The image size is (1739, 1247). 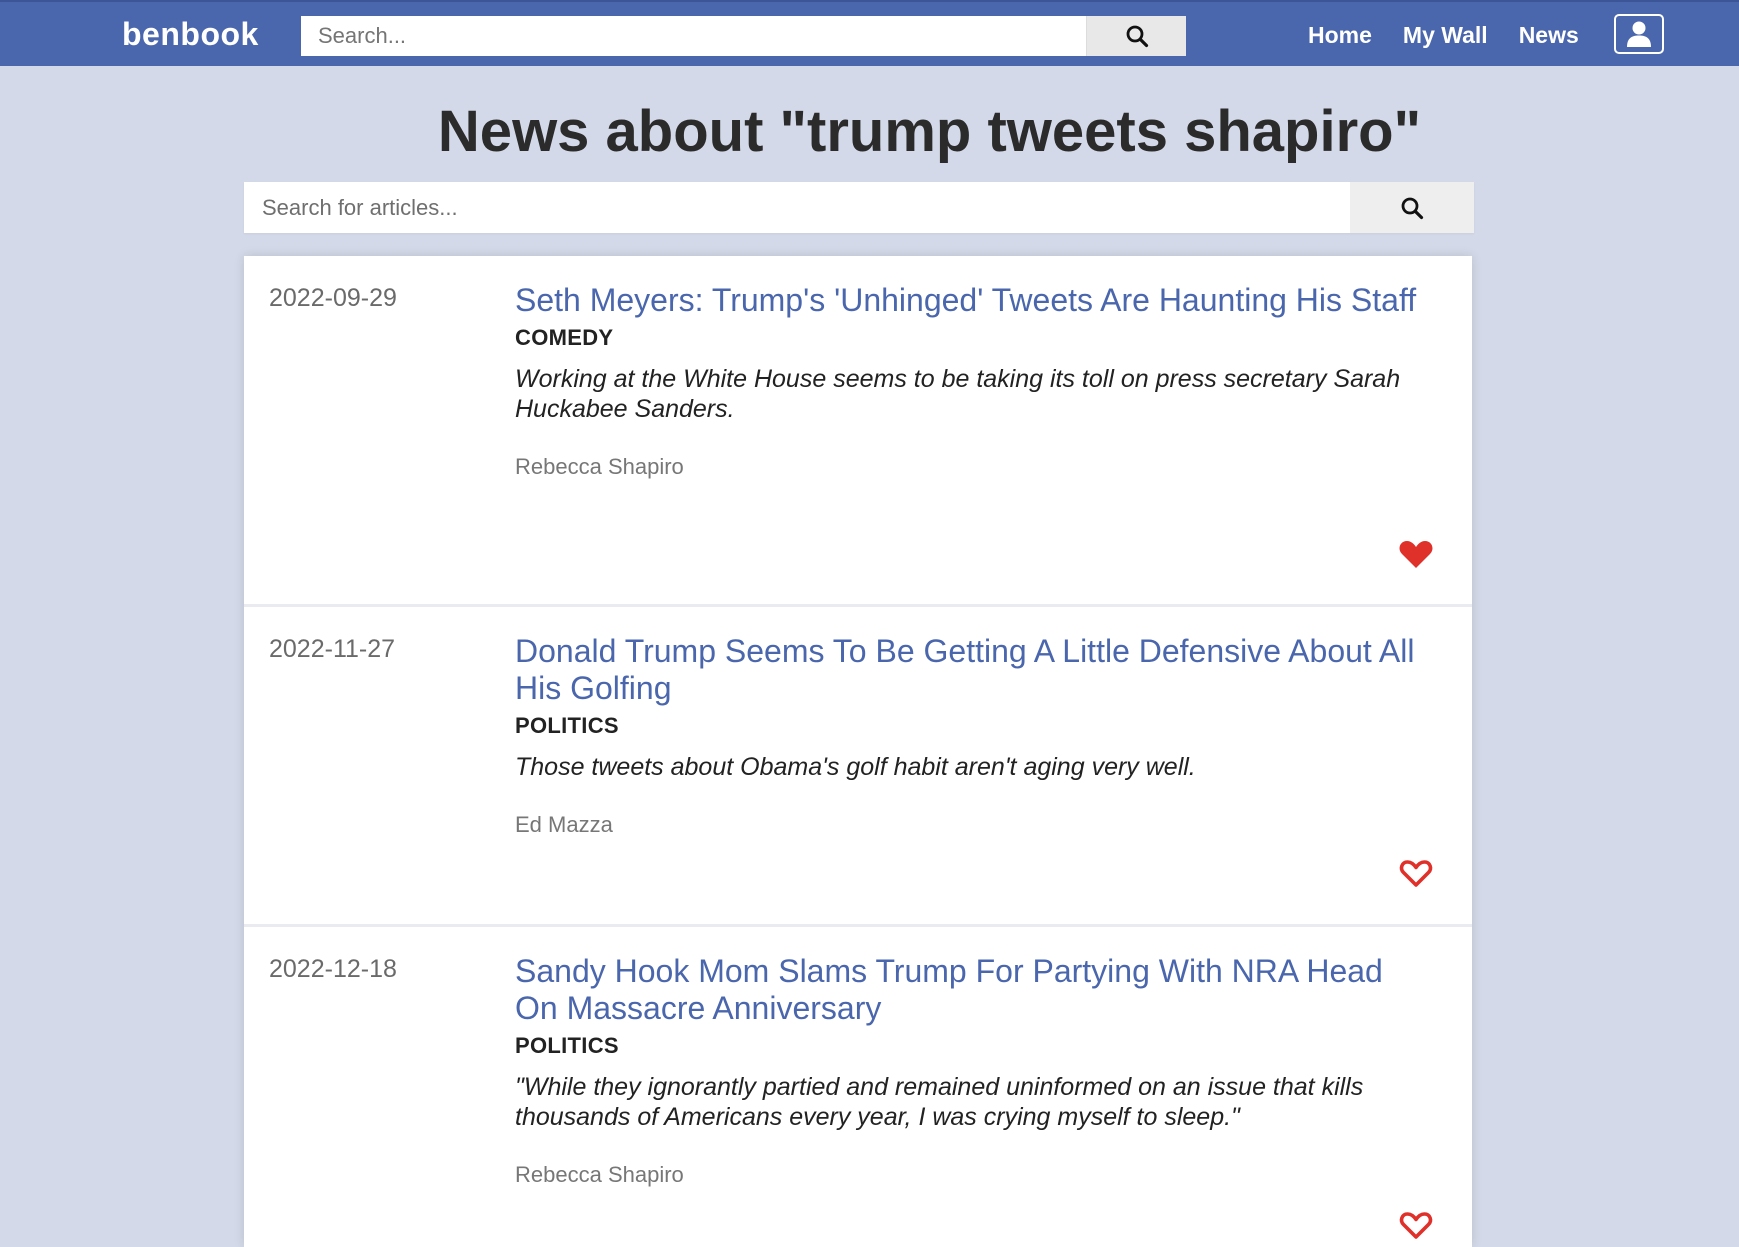 What do you see at coordinates (796, 207) in the screenshot?
I see `article-search-input` at bounding box center [796, 207].